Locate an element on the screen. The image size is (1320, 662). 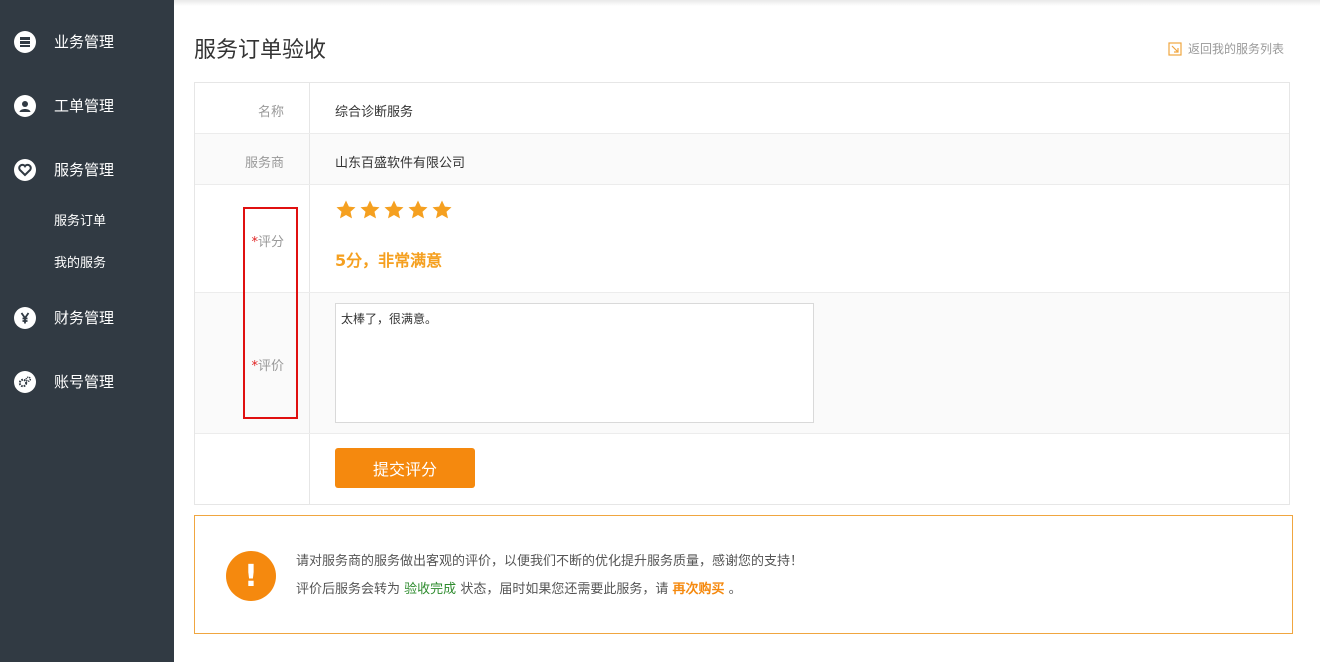
notice-suffix: 。 is located at coordinates (735, 589).